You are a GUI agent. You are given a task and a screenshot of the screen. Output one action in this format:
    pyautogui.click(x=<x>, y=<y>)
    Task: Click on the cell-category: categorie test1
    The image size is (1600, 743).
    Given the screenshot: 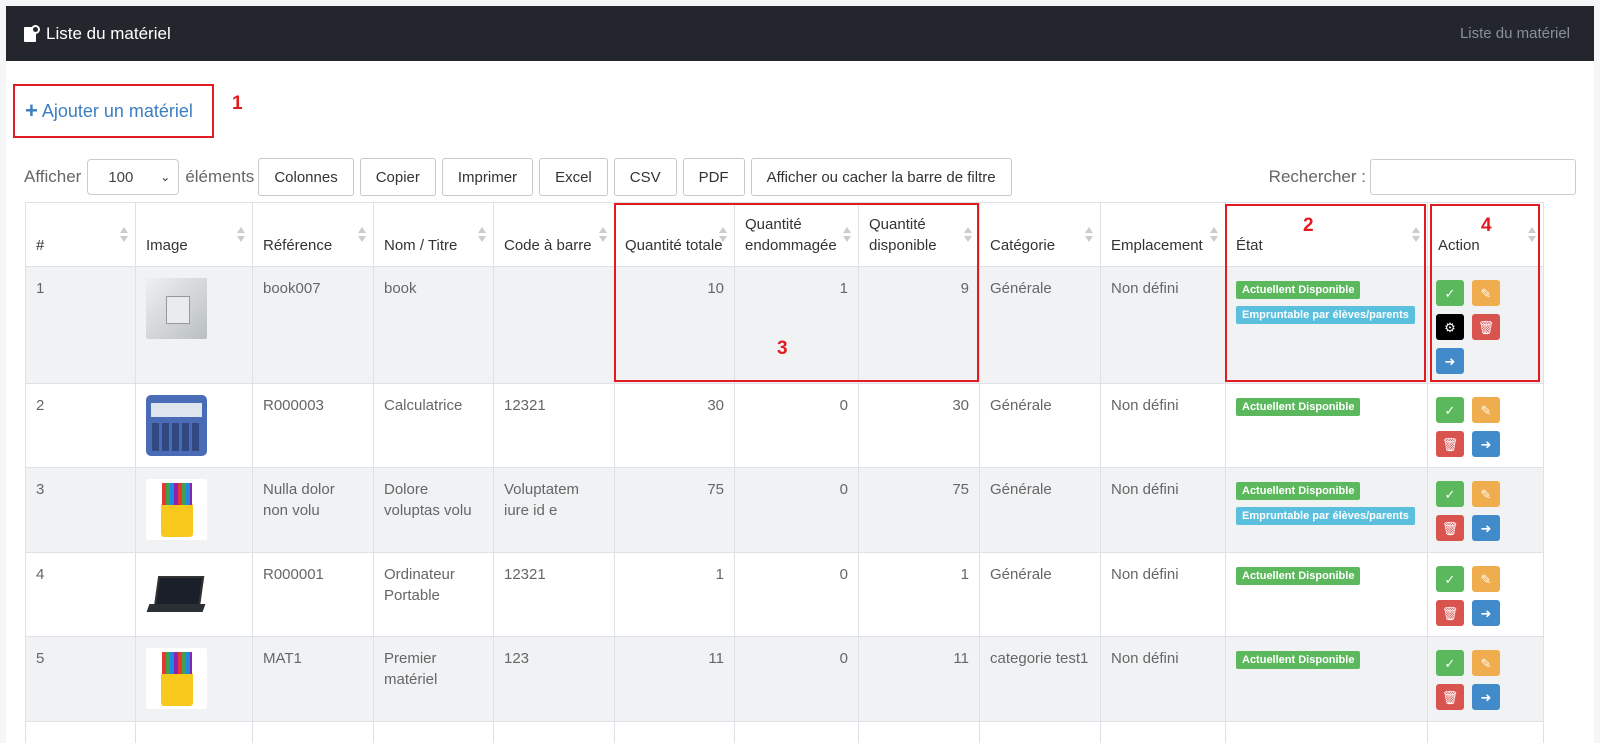 What is the action you would take?
    pyautogui.click(x=1040, y=679)
    